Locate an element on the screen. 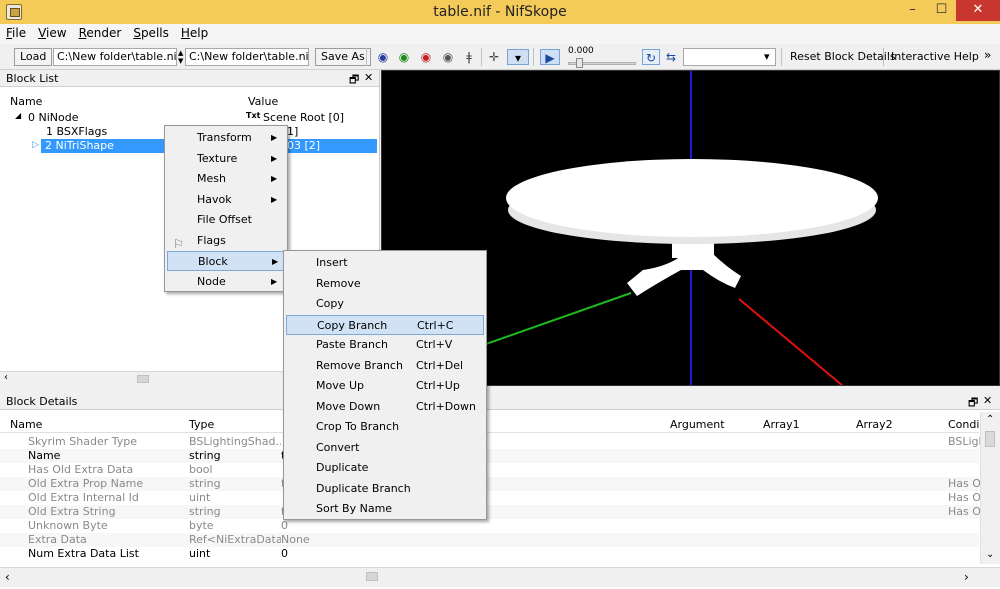 This screenshot has width=1000, height=589. submenu-item-sort-by-name: Sort By Name is located at coordinates (385, 509).